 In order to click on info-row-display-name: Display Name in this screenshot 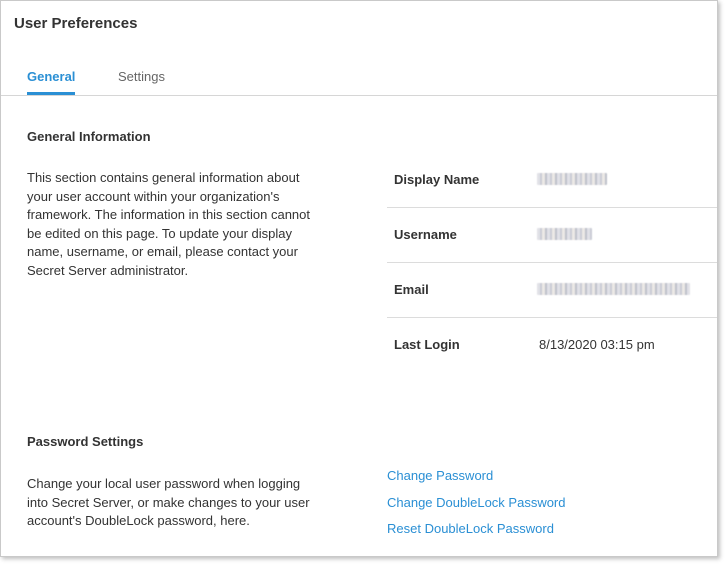, I will do `click(552, 180)`.